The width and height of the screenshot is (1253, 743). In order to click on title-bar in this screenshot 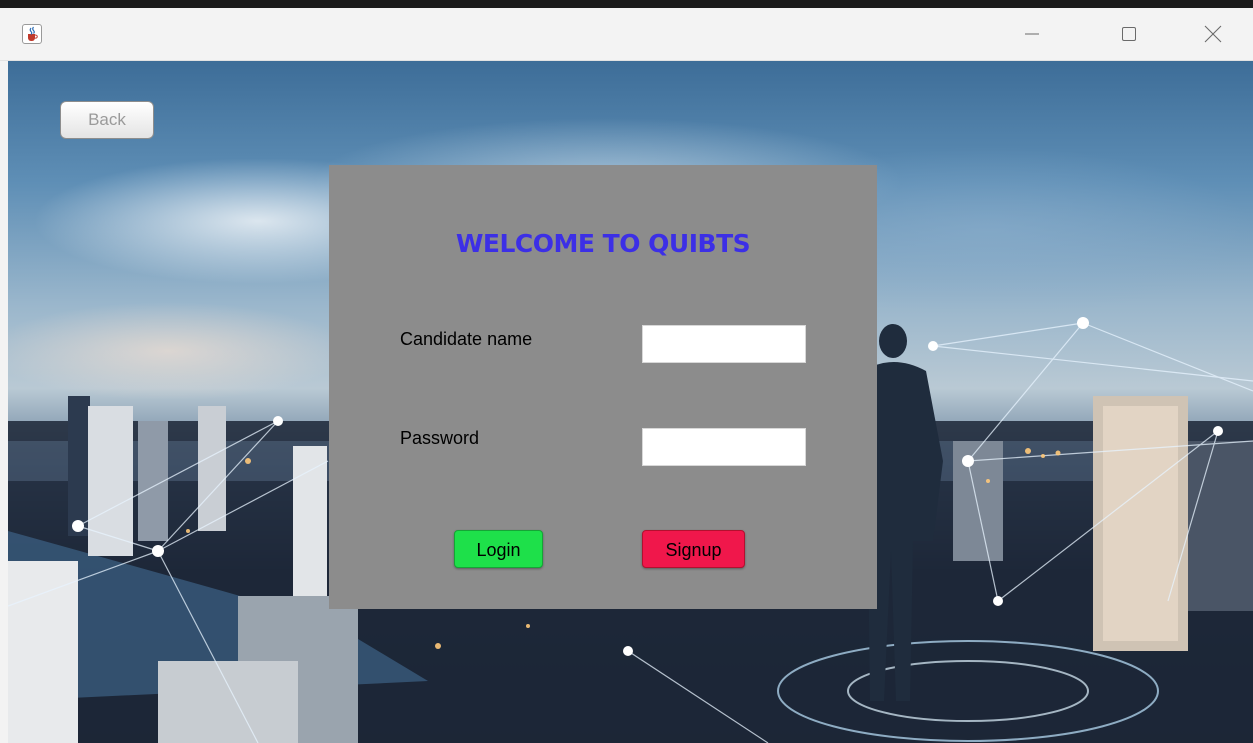, I will do `click(626, 34)`.